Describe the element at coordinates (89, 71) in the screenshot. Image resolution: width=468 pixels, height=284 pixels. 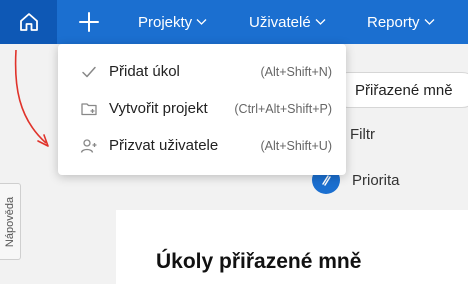
I see `check-icon` at that location.